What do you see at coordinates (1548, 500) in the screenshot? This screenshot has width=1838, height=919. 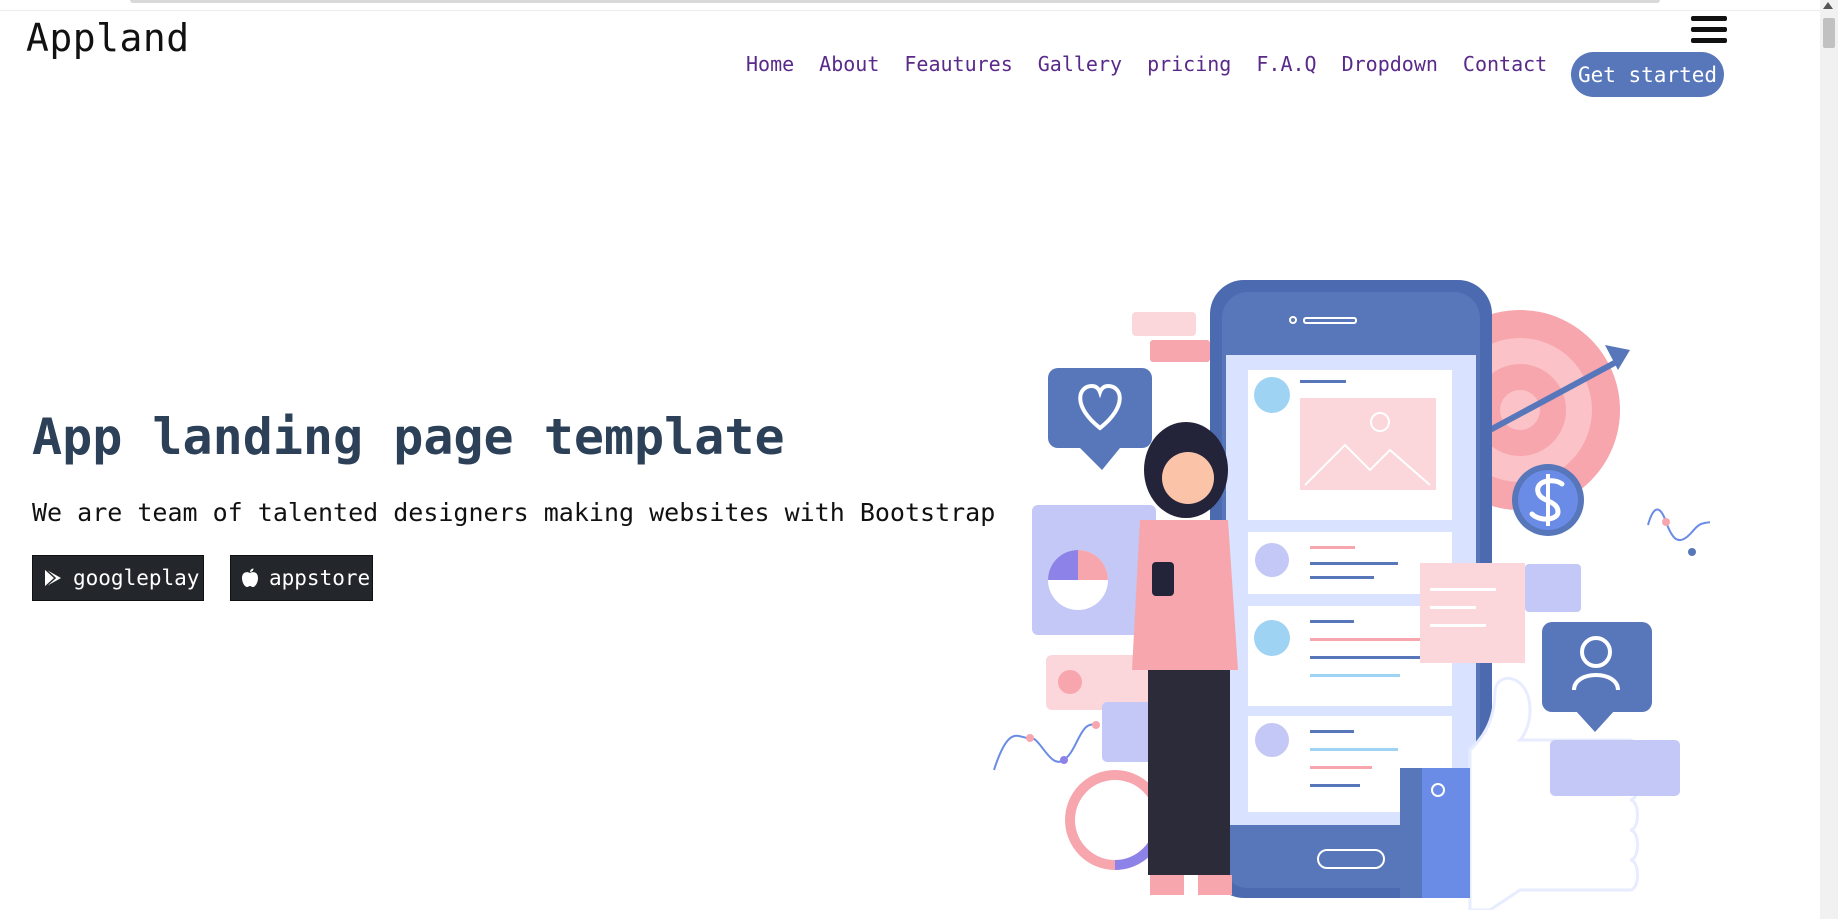 I see `dollar-coin-graphic` at bounding box center [1548, 500].